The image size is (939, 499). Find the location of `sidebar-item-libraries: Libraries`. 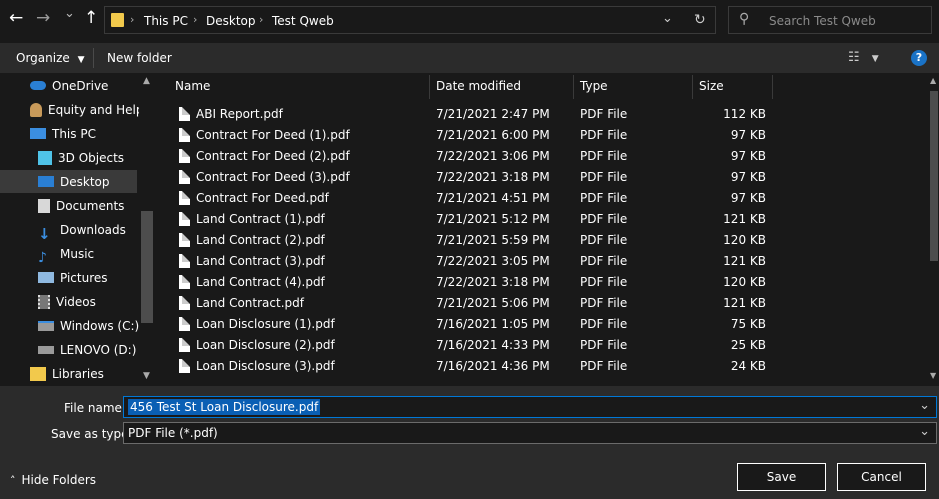

sidebar-item-libraries: Libraries is located at coordinates (67, 374).